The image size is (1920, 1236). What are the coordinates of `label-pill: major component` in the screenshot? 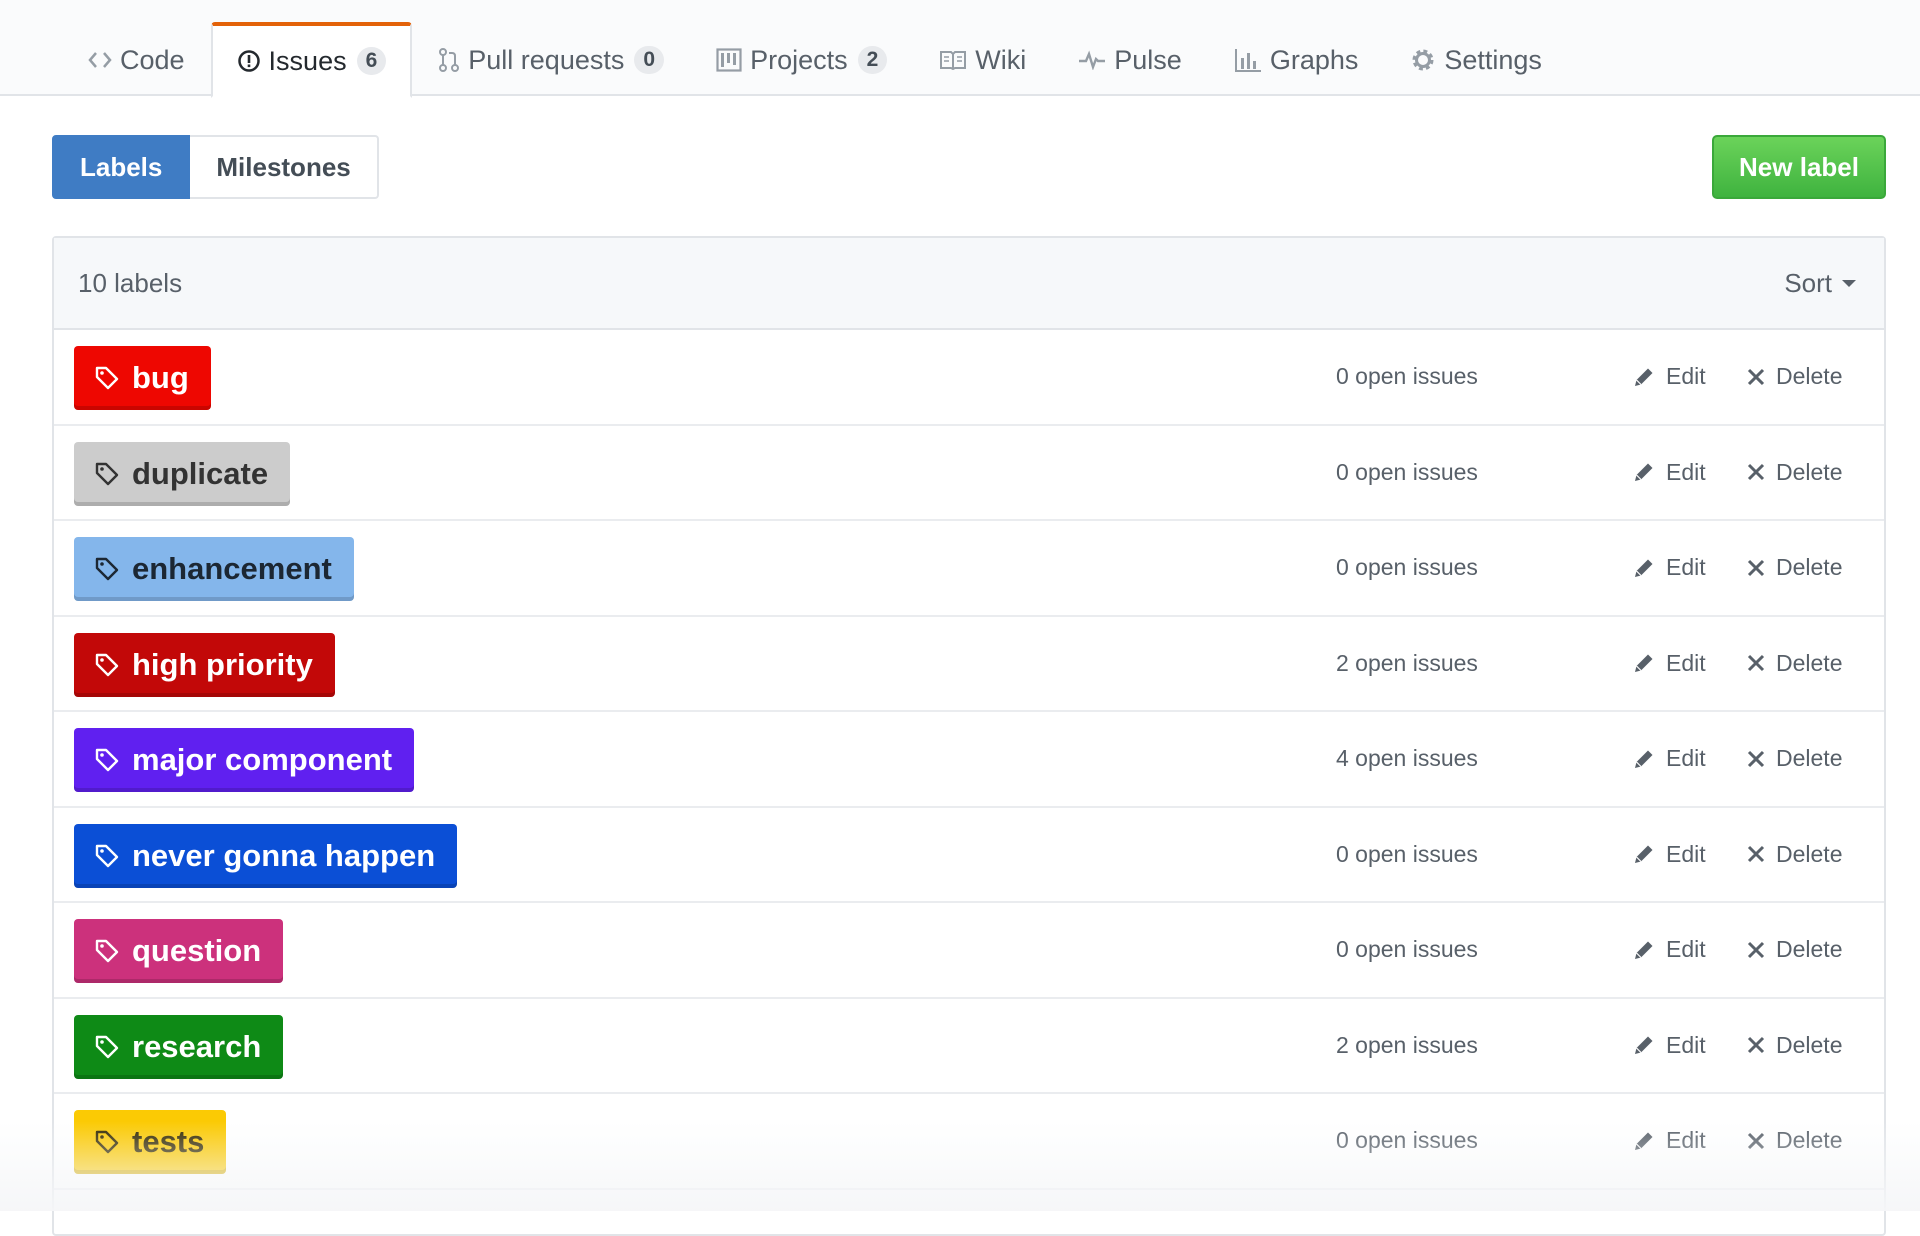 It's located at (244, 760).